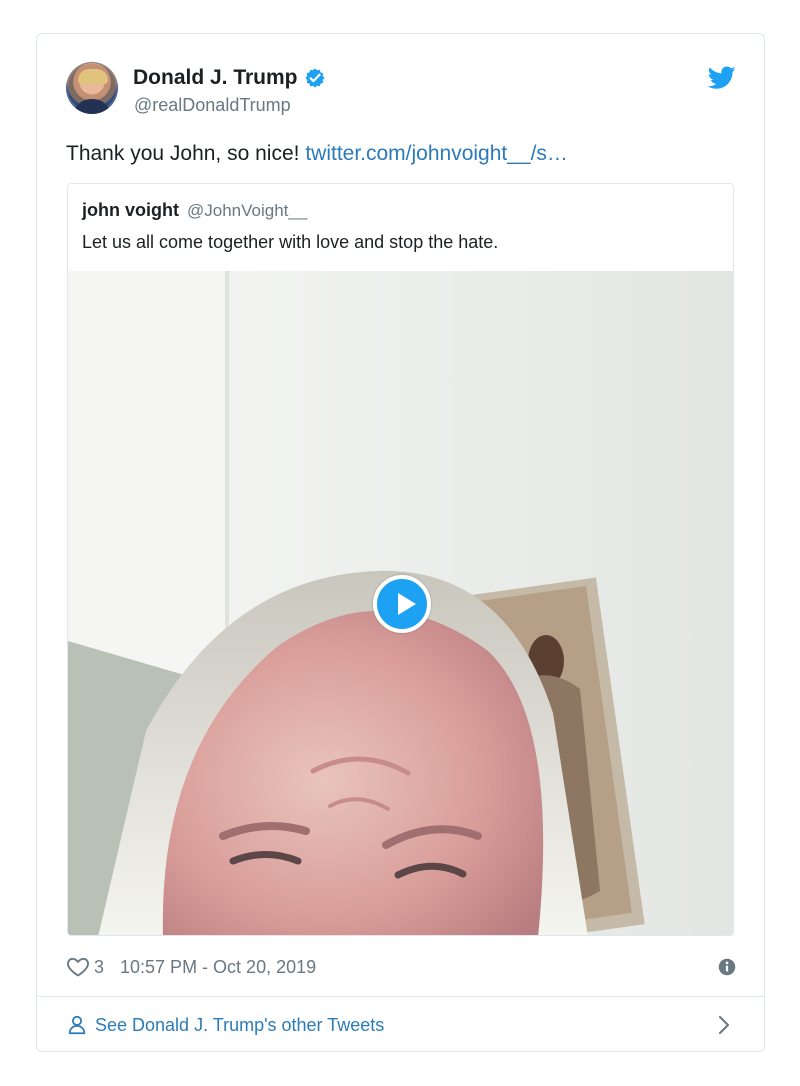  I want to click on verified-badge-icon, so click(314, 78).